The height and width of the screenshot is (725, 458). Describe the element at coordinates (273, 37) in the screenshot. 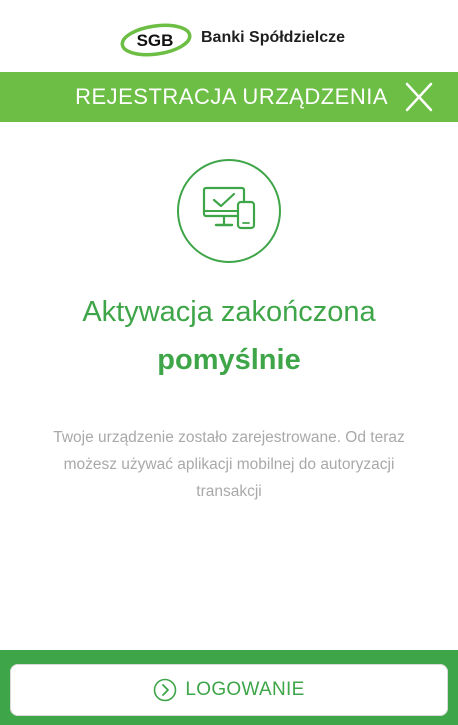

I see `brand-name: Banki Spółdzielcze` at that location.